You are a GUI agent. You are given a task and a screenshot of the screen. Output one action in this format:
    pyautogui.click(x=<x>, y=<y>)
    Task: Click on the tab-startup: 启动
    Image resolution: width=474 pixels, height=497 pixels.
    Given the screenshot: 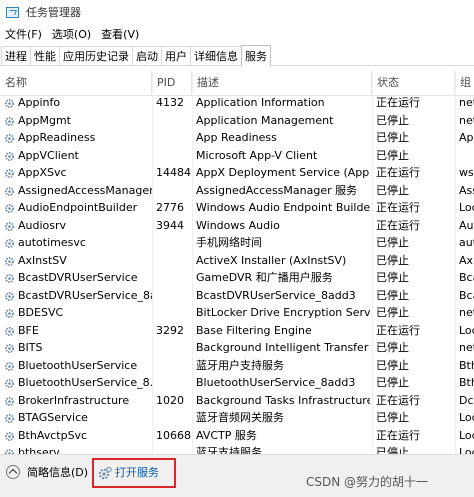 What is the action you would take?
    pyautogui.click(x=147, y=55)
    